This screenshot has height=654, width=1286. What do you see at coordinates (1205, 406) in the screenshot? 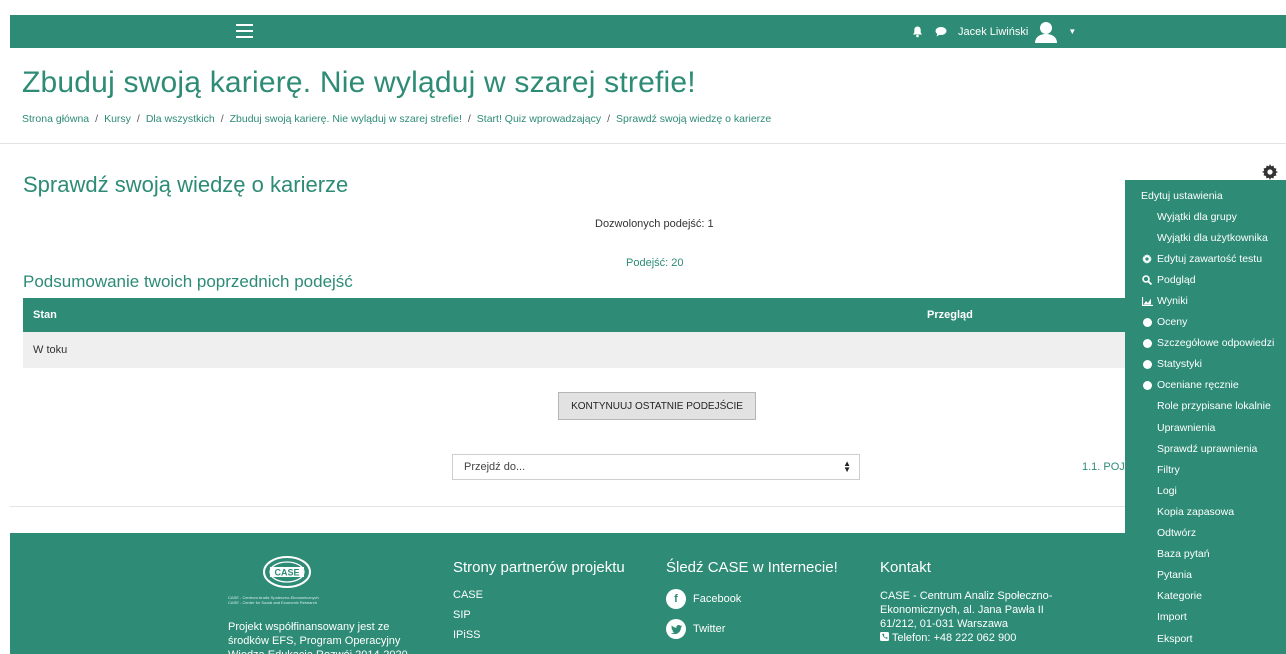
I see `settings-menu-item: Role przypisane lokalnie` at bounding box center [1205, 406].